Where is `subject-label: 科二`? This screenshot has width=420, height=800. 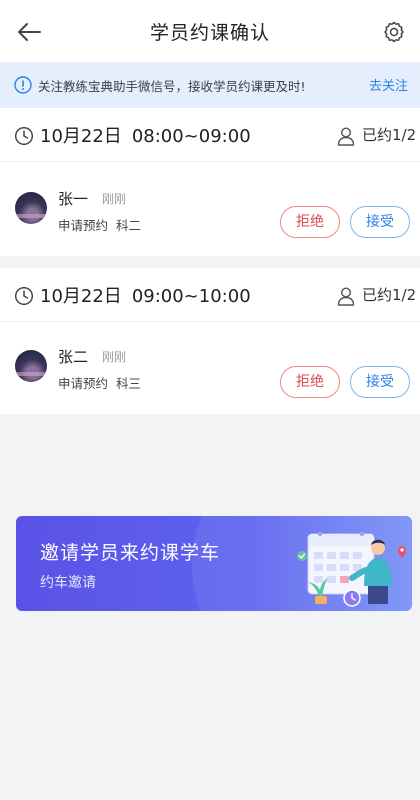
subject-label: 科二 is located at coordinates (129, 225).